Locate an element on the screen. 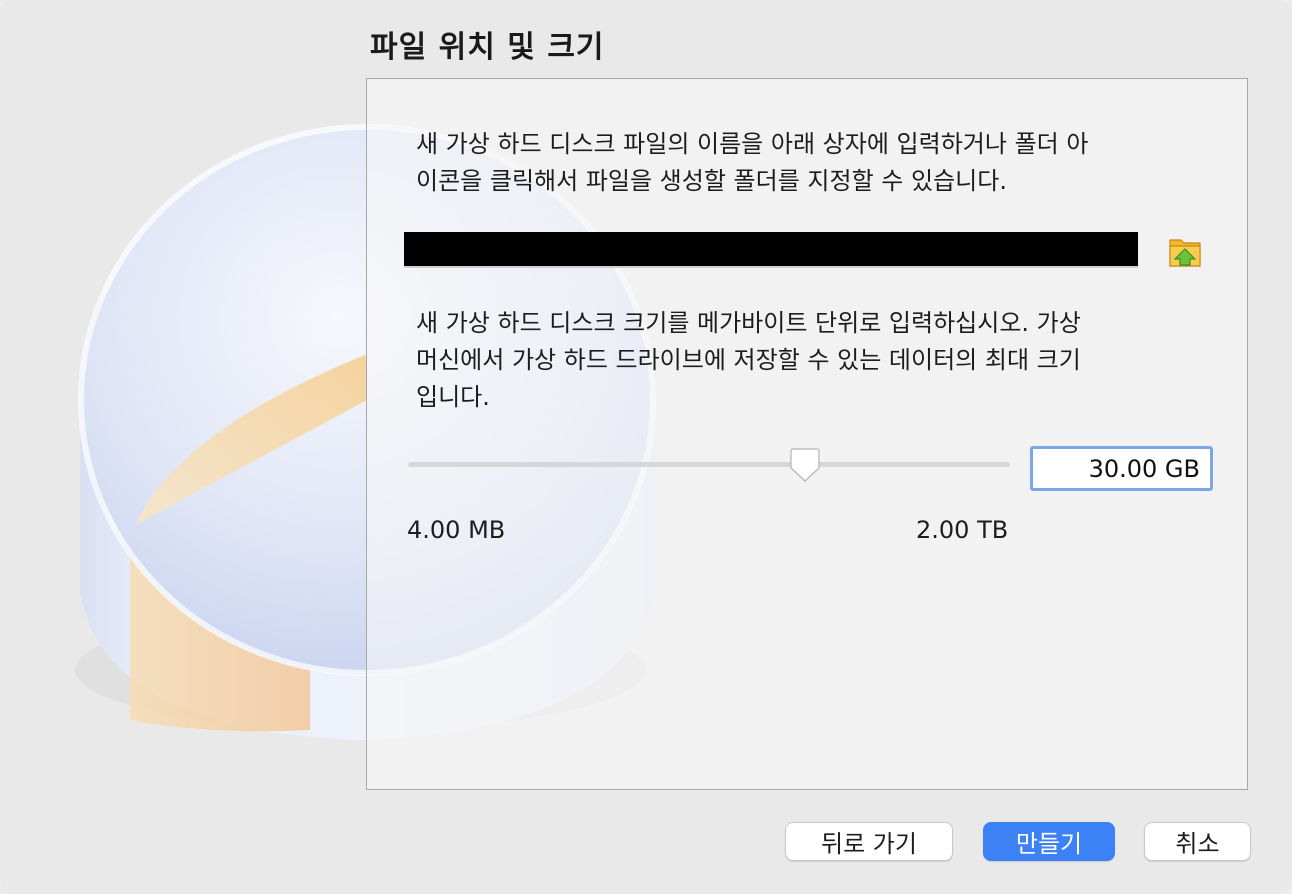  cancel-button: 취소 is located at coordinates (1197, 841).